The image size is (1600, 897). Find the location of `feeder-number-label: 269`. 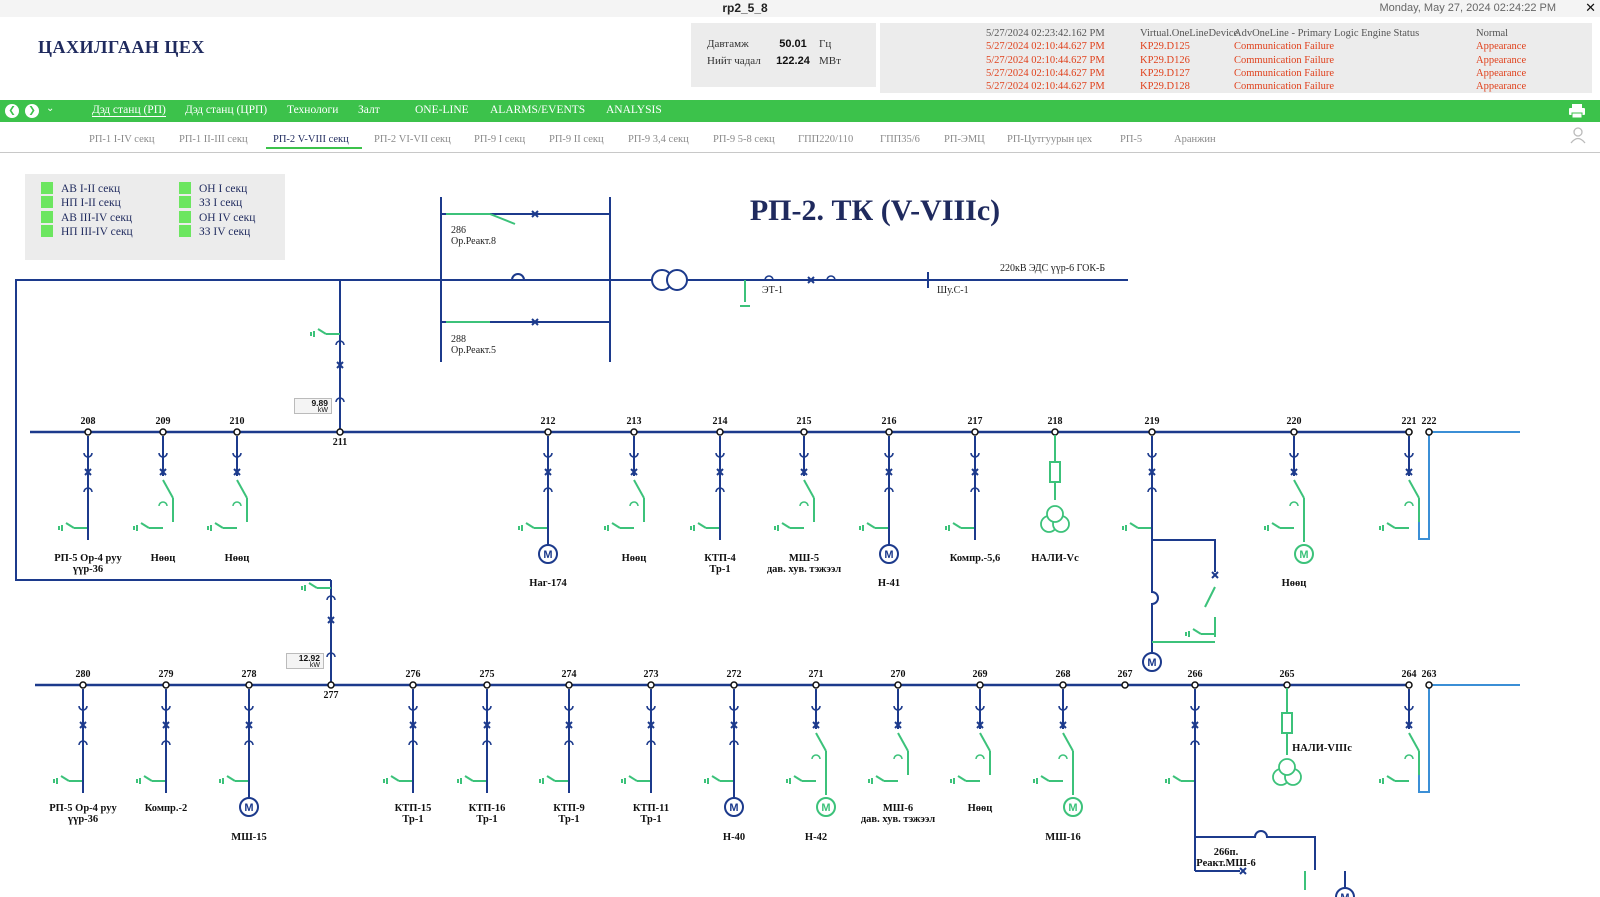

feeder-number-label: 269 is located at coordinates (980, 674).